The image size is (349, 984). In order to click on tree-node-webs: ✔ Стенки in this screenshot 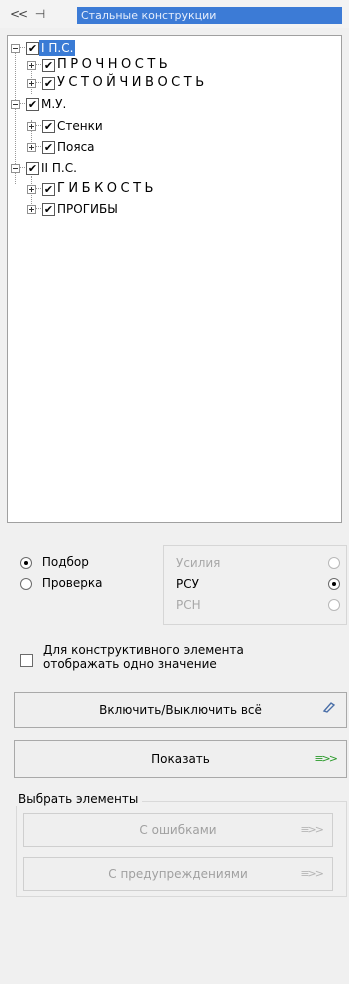, I will do `click(66, 126)`.